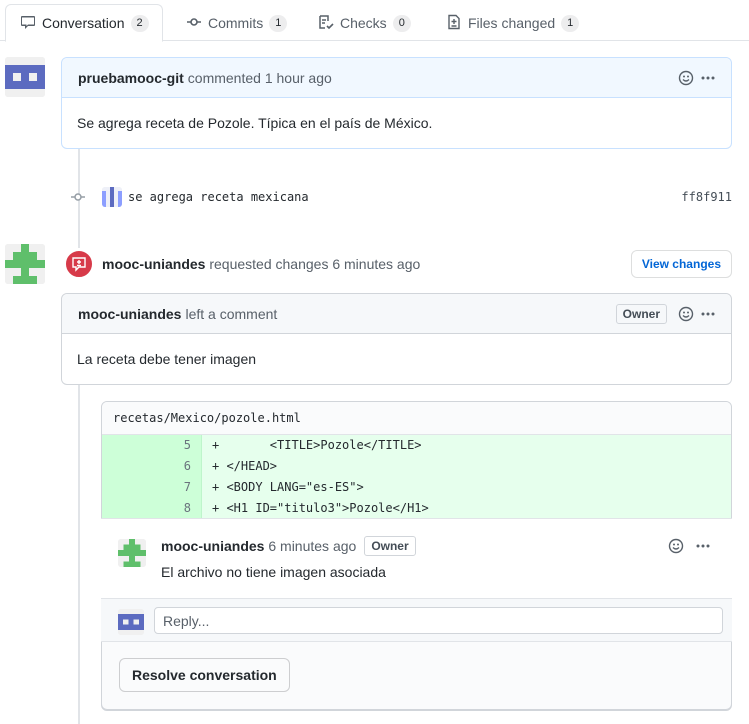 The image size is (749, 724). Describe the element at coordinates (152, 487) in the screenshot. I see `line-number: 7` at that location.